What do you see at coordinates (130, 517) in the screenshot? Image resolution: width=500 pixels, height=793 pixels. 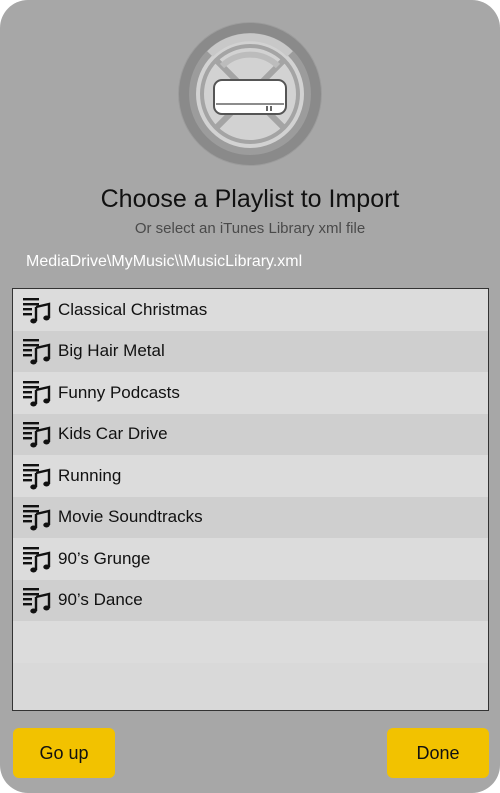 I see `playlist-label: Movie Soundtracks` at bounding box center [130, 517].